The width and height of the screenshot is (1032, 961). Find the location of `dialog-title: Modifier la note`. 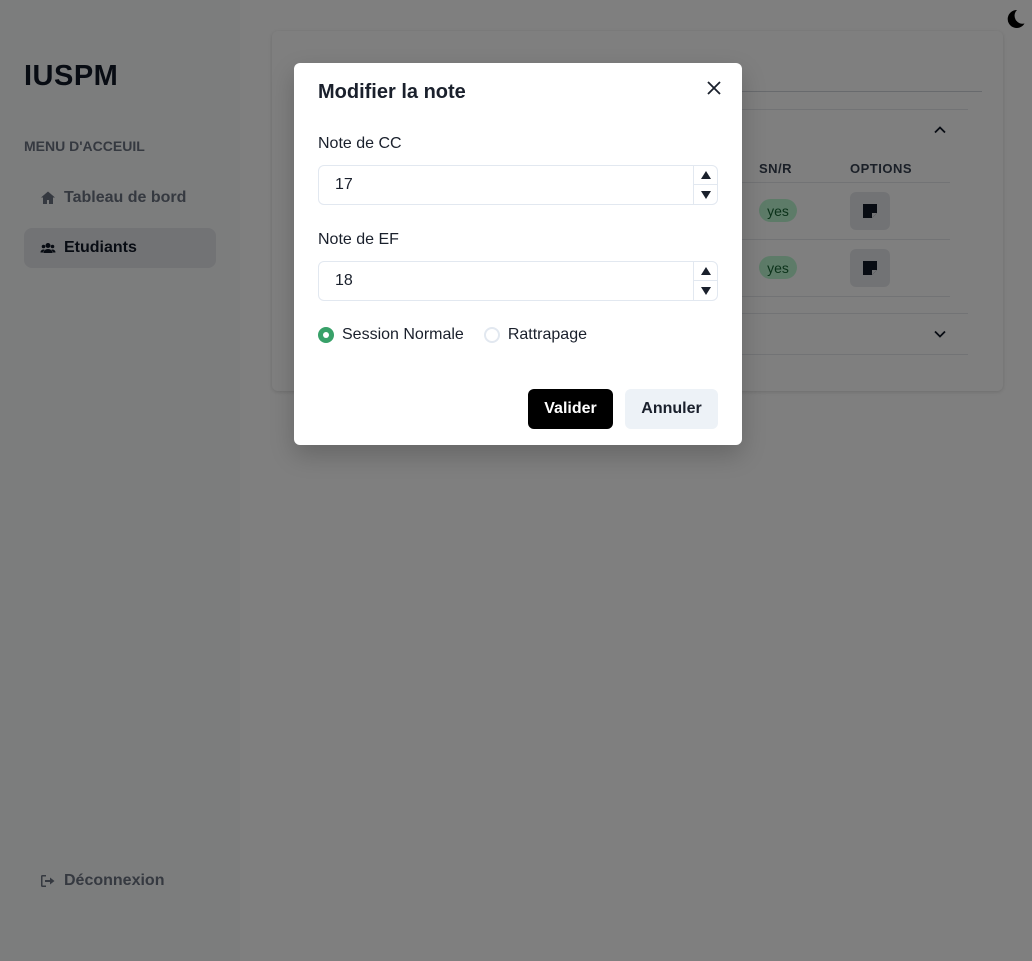

dialog-title: Modifier la note is located at coordinates (392, 92).